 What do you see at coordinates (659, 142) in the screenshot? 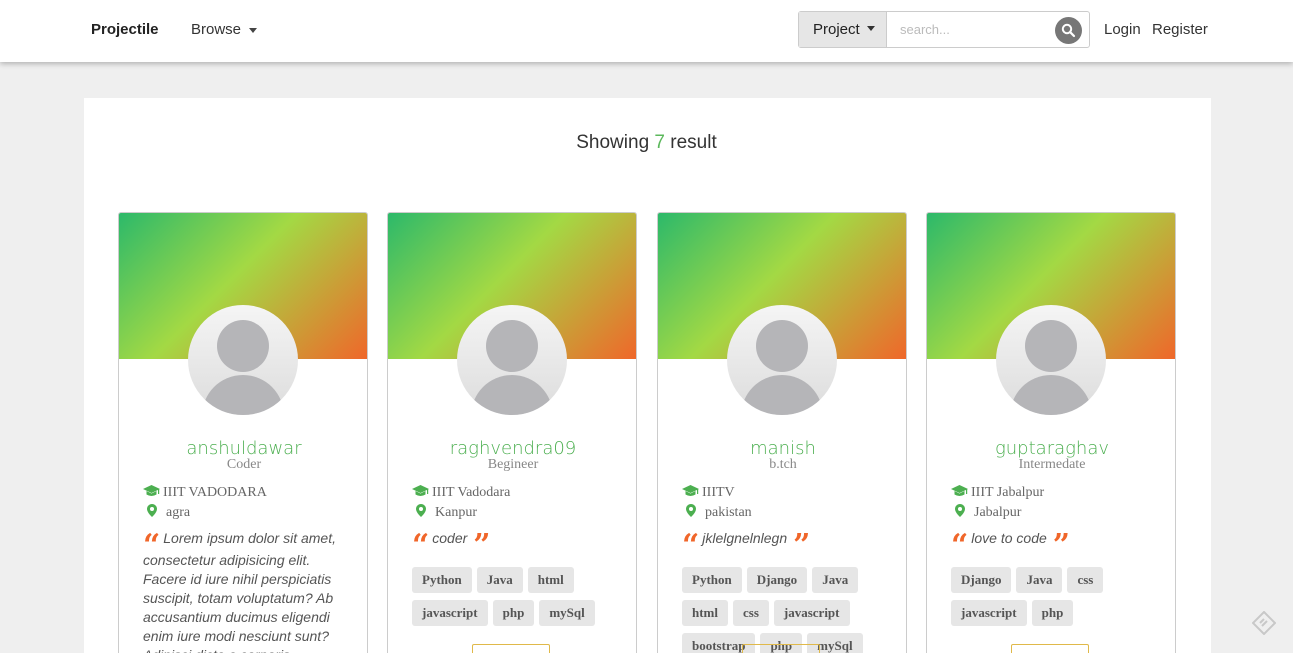
I see `results-count: 7` at bounding box center [659, 142].